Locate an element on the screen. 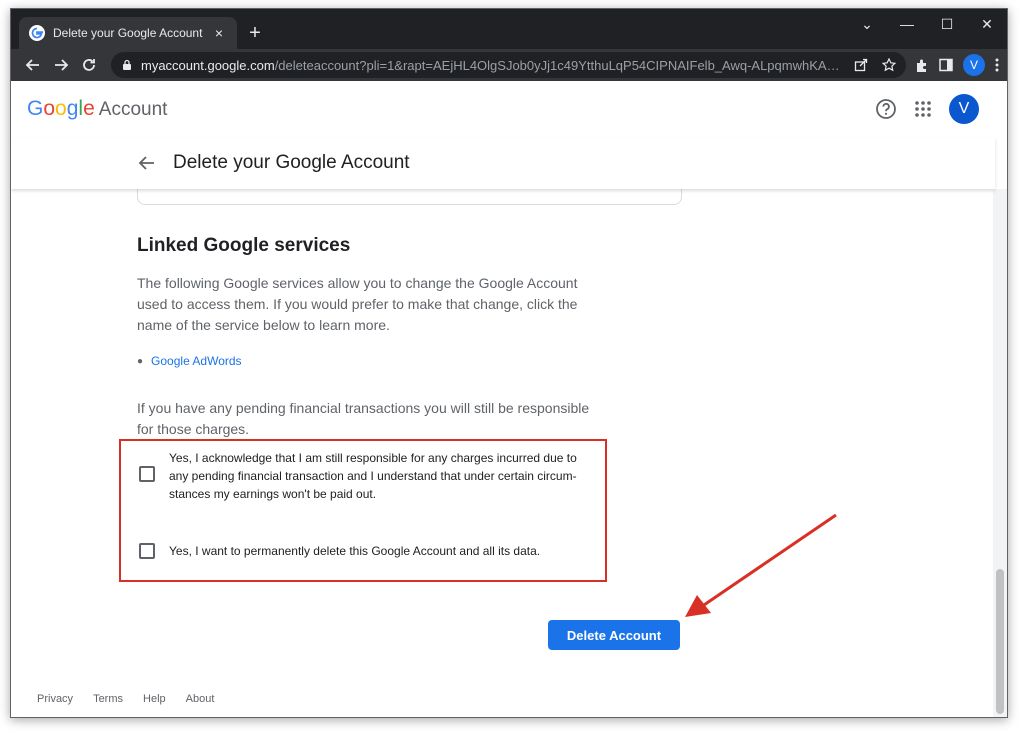 Image resolution: width=1024 pixels, height=733 pixels. window-close-icon: ✕ is located at coordinates (987, 24).